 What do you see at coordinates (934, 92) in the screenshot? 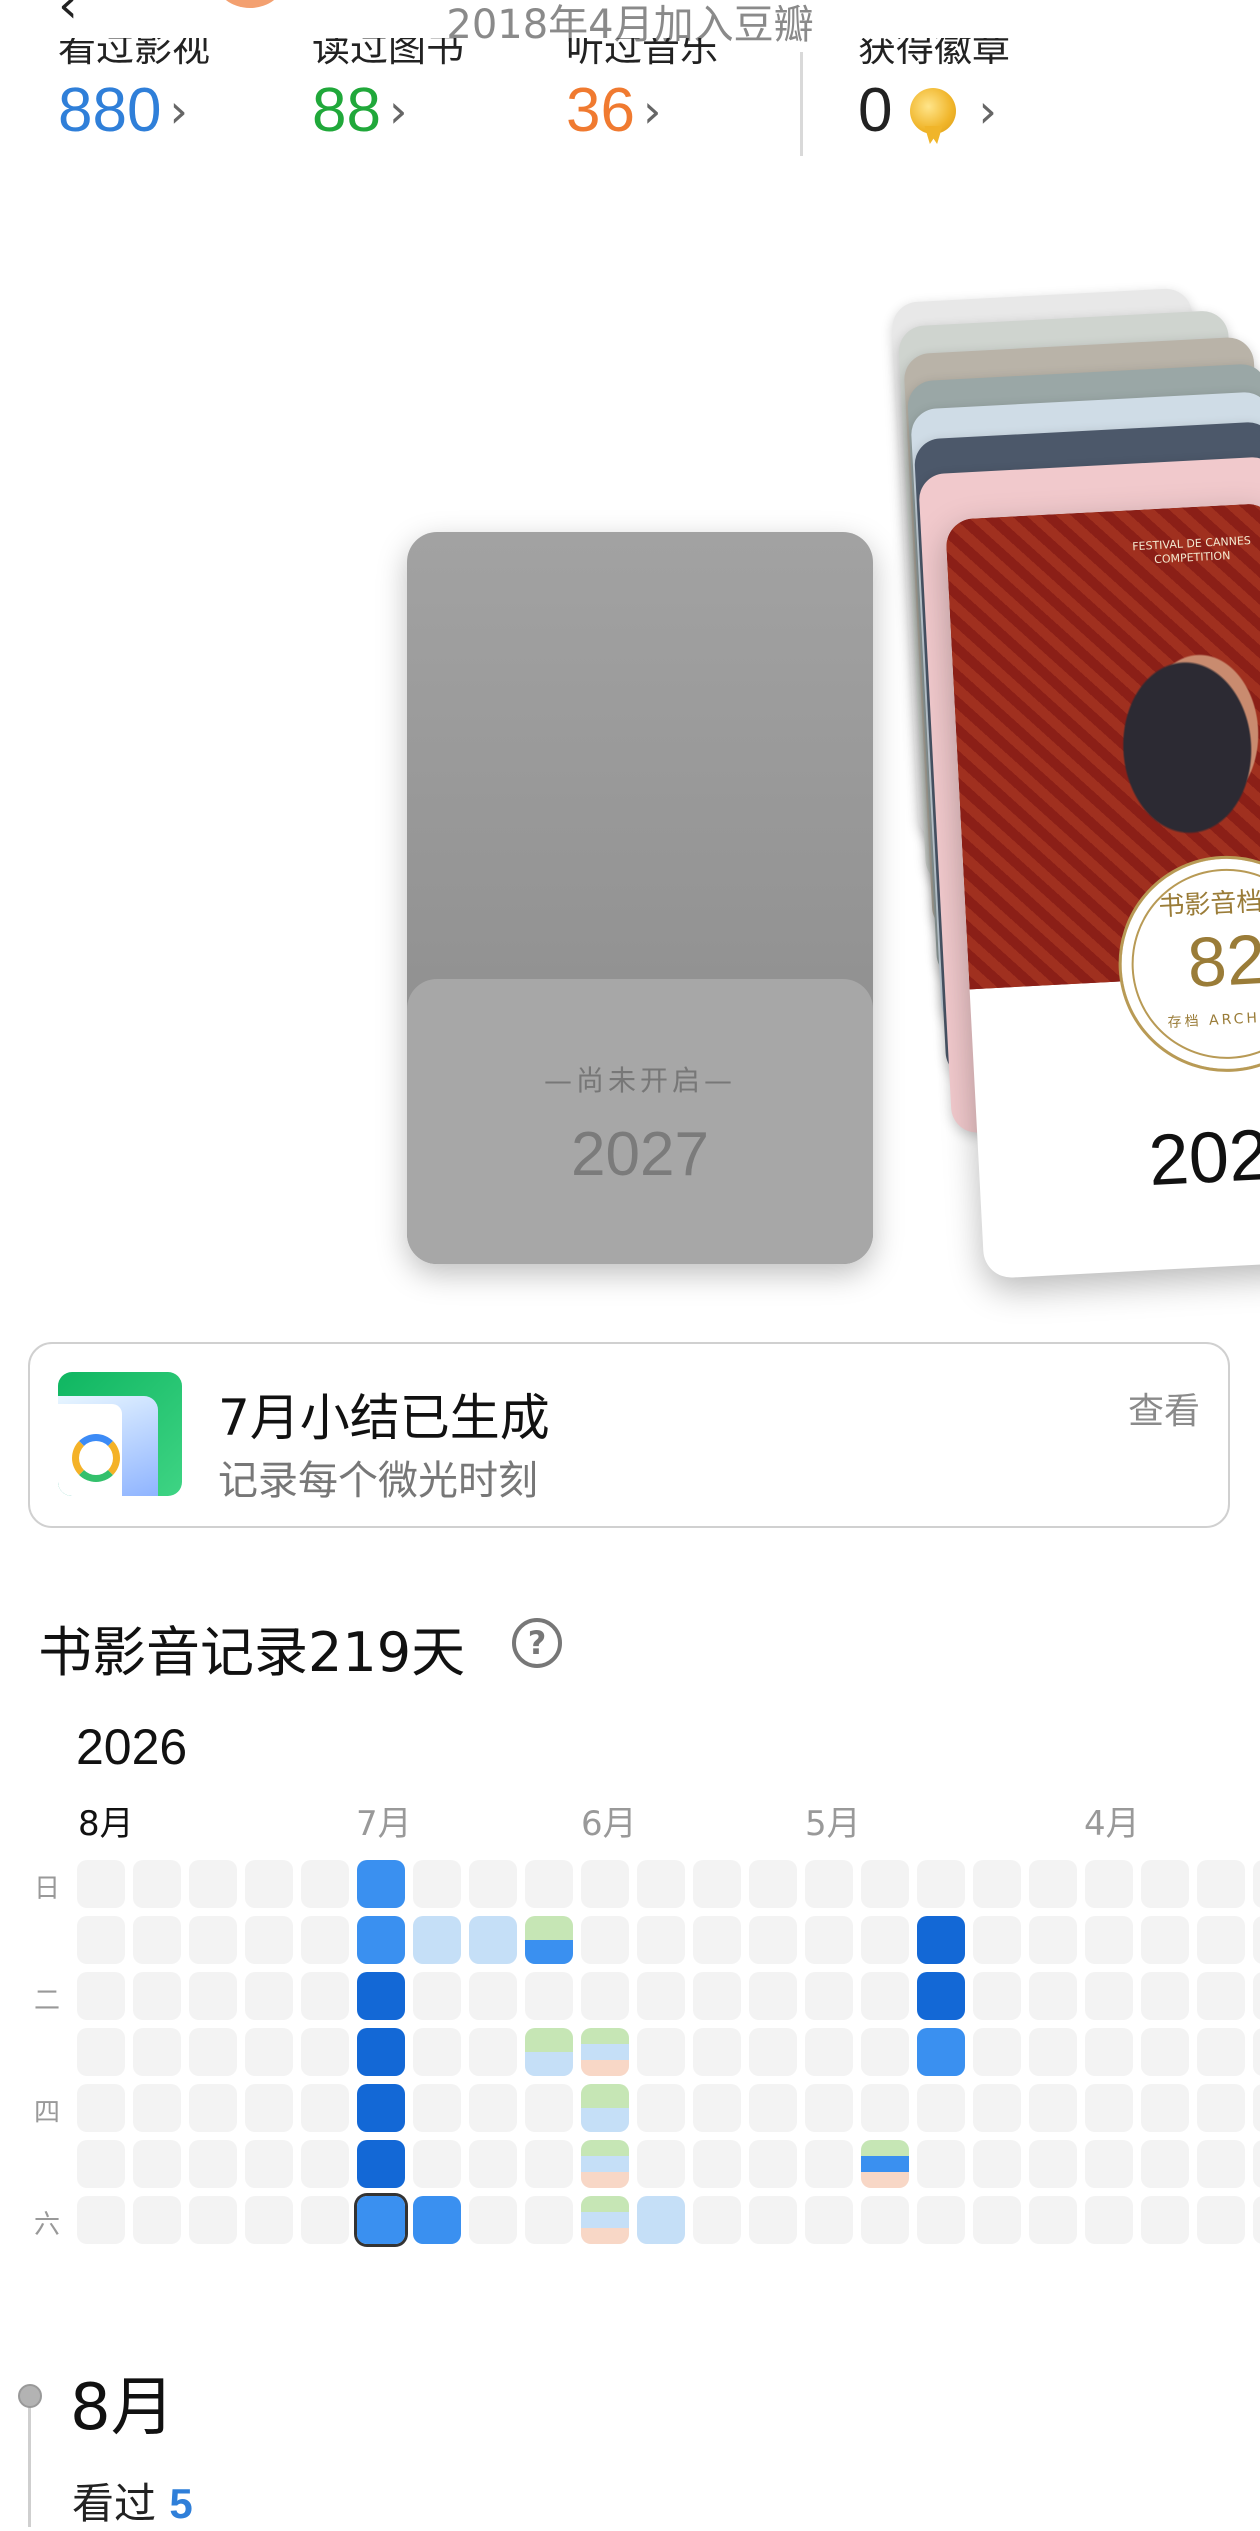
I see `stat-badges: 获得徽章 0 ›` at bounding box center [934, 92].